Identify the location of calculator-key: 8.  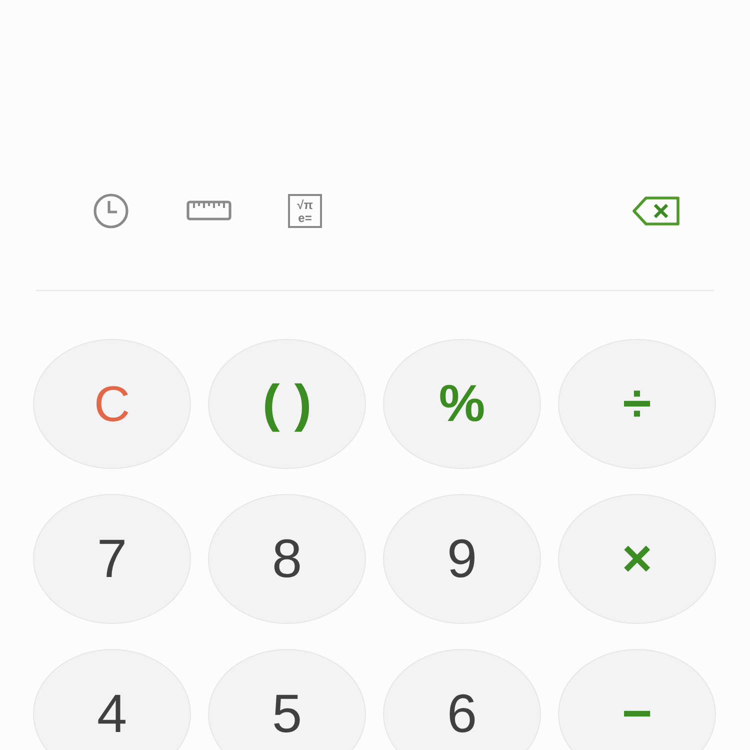
(287, 559).